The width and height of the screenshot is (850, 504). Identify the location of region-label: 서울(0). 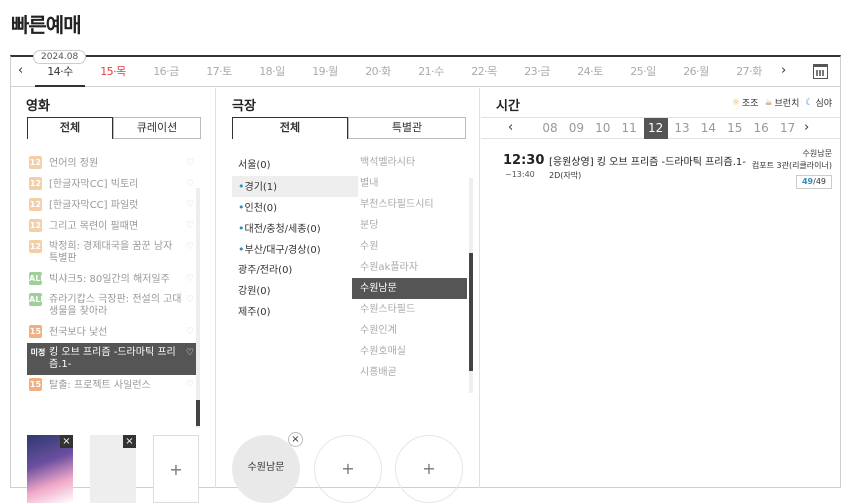
(254, 165).